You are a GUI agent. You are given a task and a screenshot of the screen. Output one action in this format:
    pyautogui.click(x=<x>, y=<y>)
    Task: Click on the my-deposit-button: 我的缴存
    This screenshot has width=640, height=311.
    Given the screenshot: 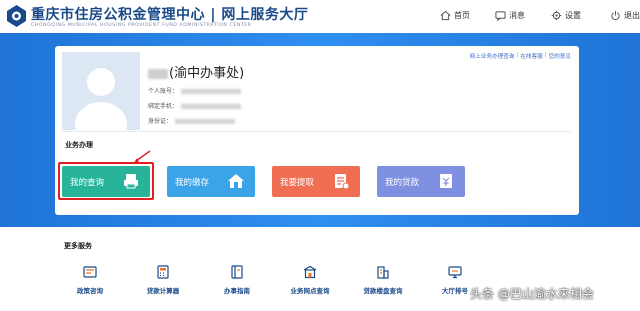 What is the action you would take?
    pyautogui.click(x=211, y=181)
    